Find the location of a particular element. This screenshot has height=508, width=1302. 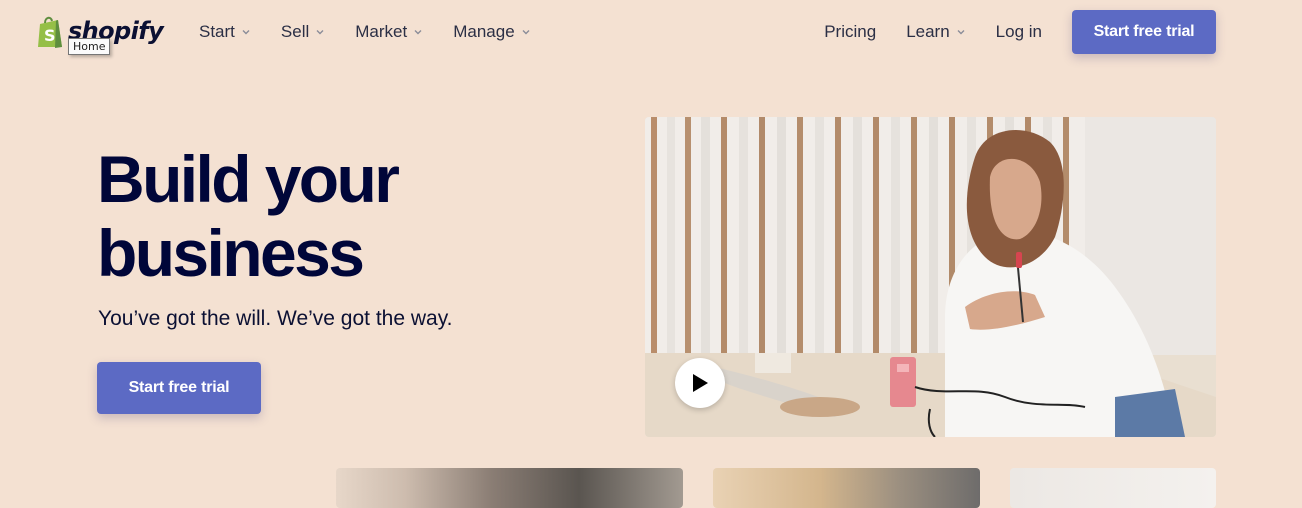

play-icon is located at coordinates (700, 383).